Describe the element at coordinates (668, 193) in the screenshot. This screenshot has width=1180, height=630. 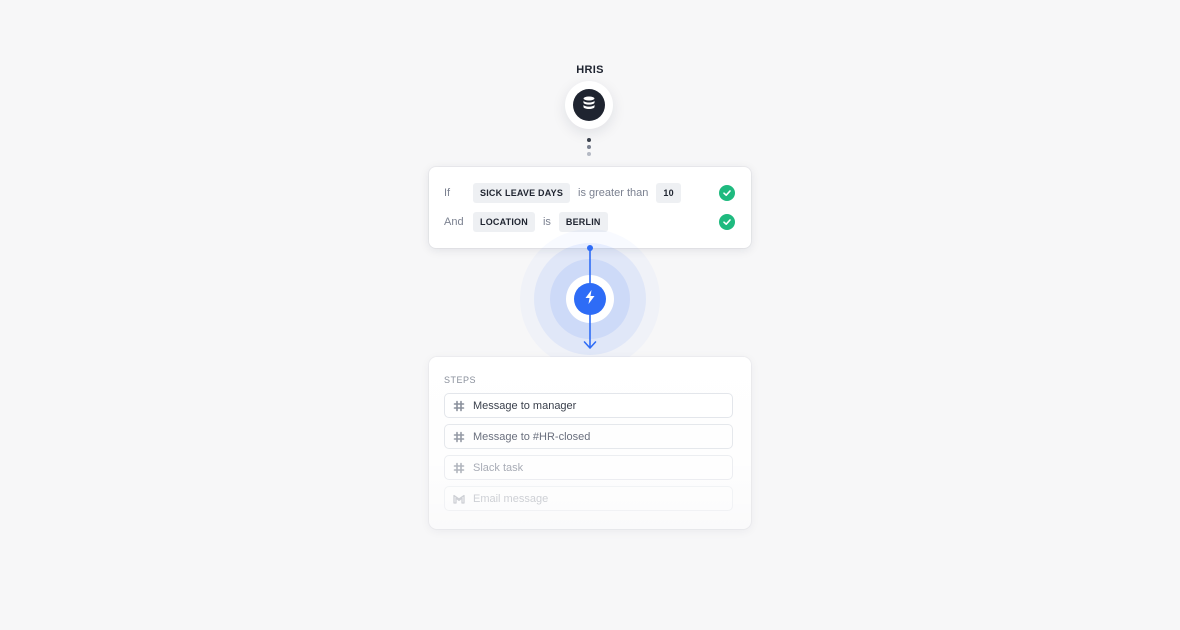
I see `condition-value-chip: 10` at that location.